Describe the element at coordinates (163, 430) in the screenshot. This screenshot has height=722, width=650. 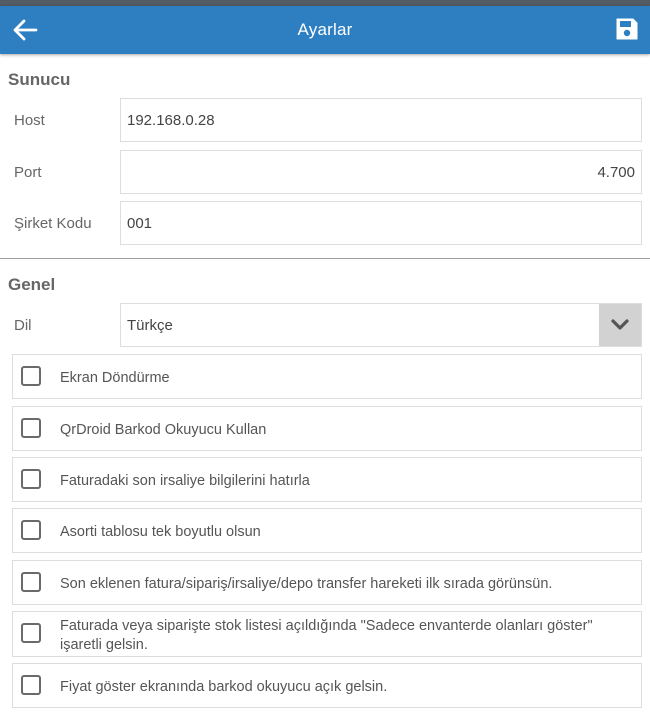
I see `option-label: QrDroid Barkod Okuyucu Kullan` at that location.